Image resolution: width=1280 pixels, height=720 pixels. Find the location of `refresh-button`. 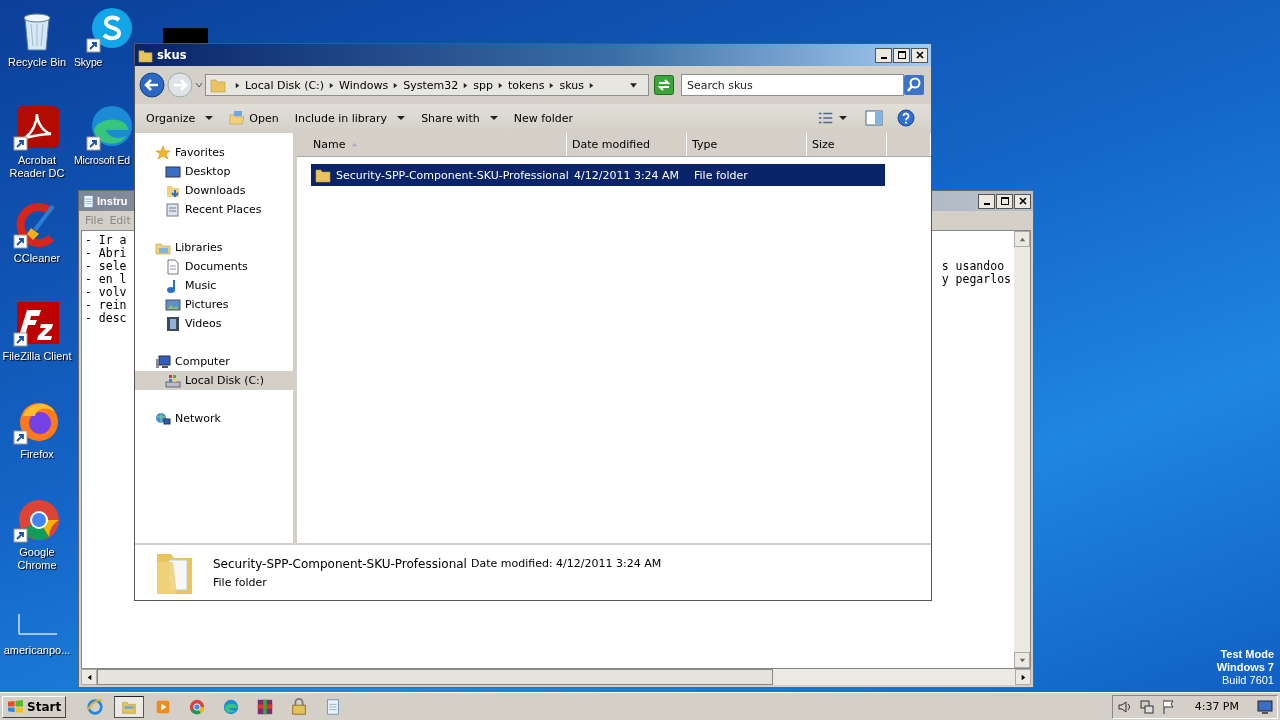

refresh-button is located at coordinates (664, 85).